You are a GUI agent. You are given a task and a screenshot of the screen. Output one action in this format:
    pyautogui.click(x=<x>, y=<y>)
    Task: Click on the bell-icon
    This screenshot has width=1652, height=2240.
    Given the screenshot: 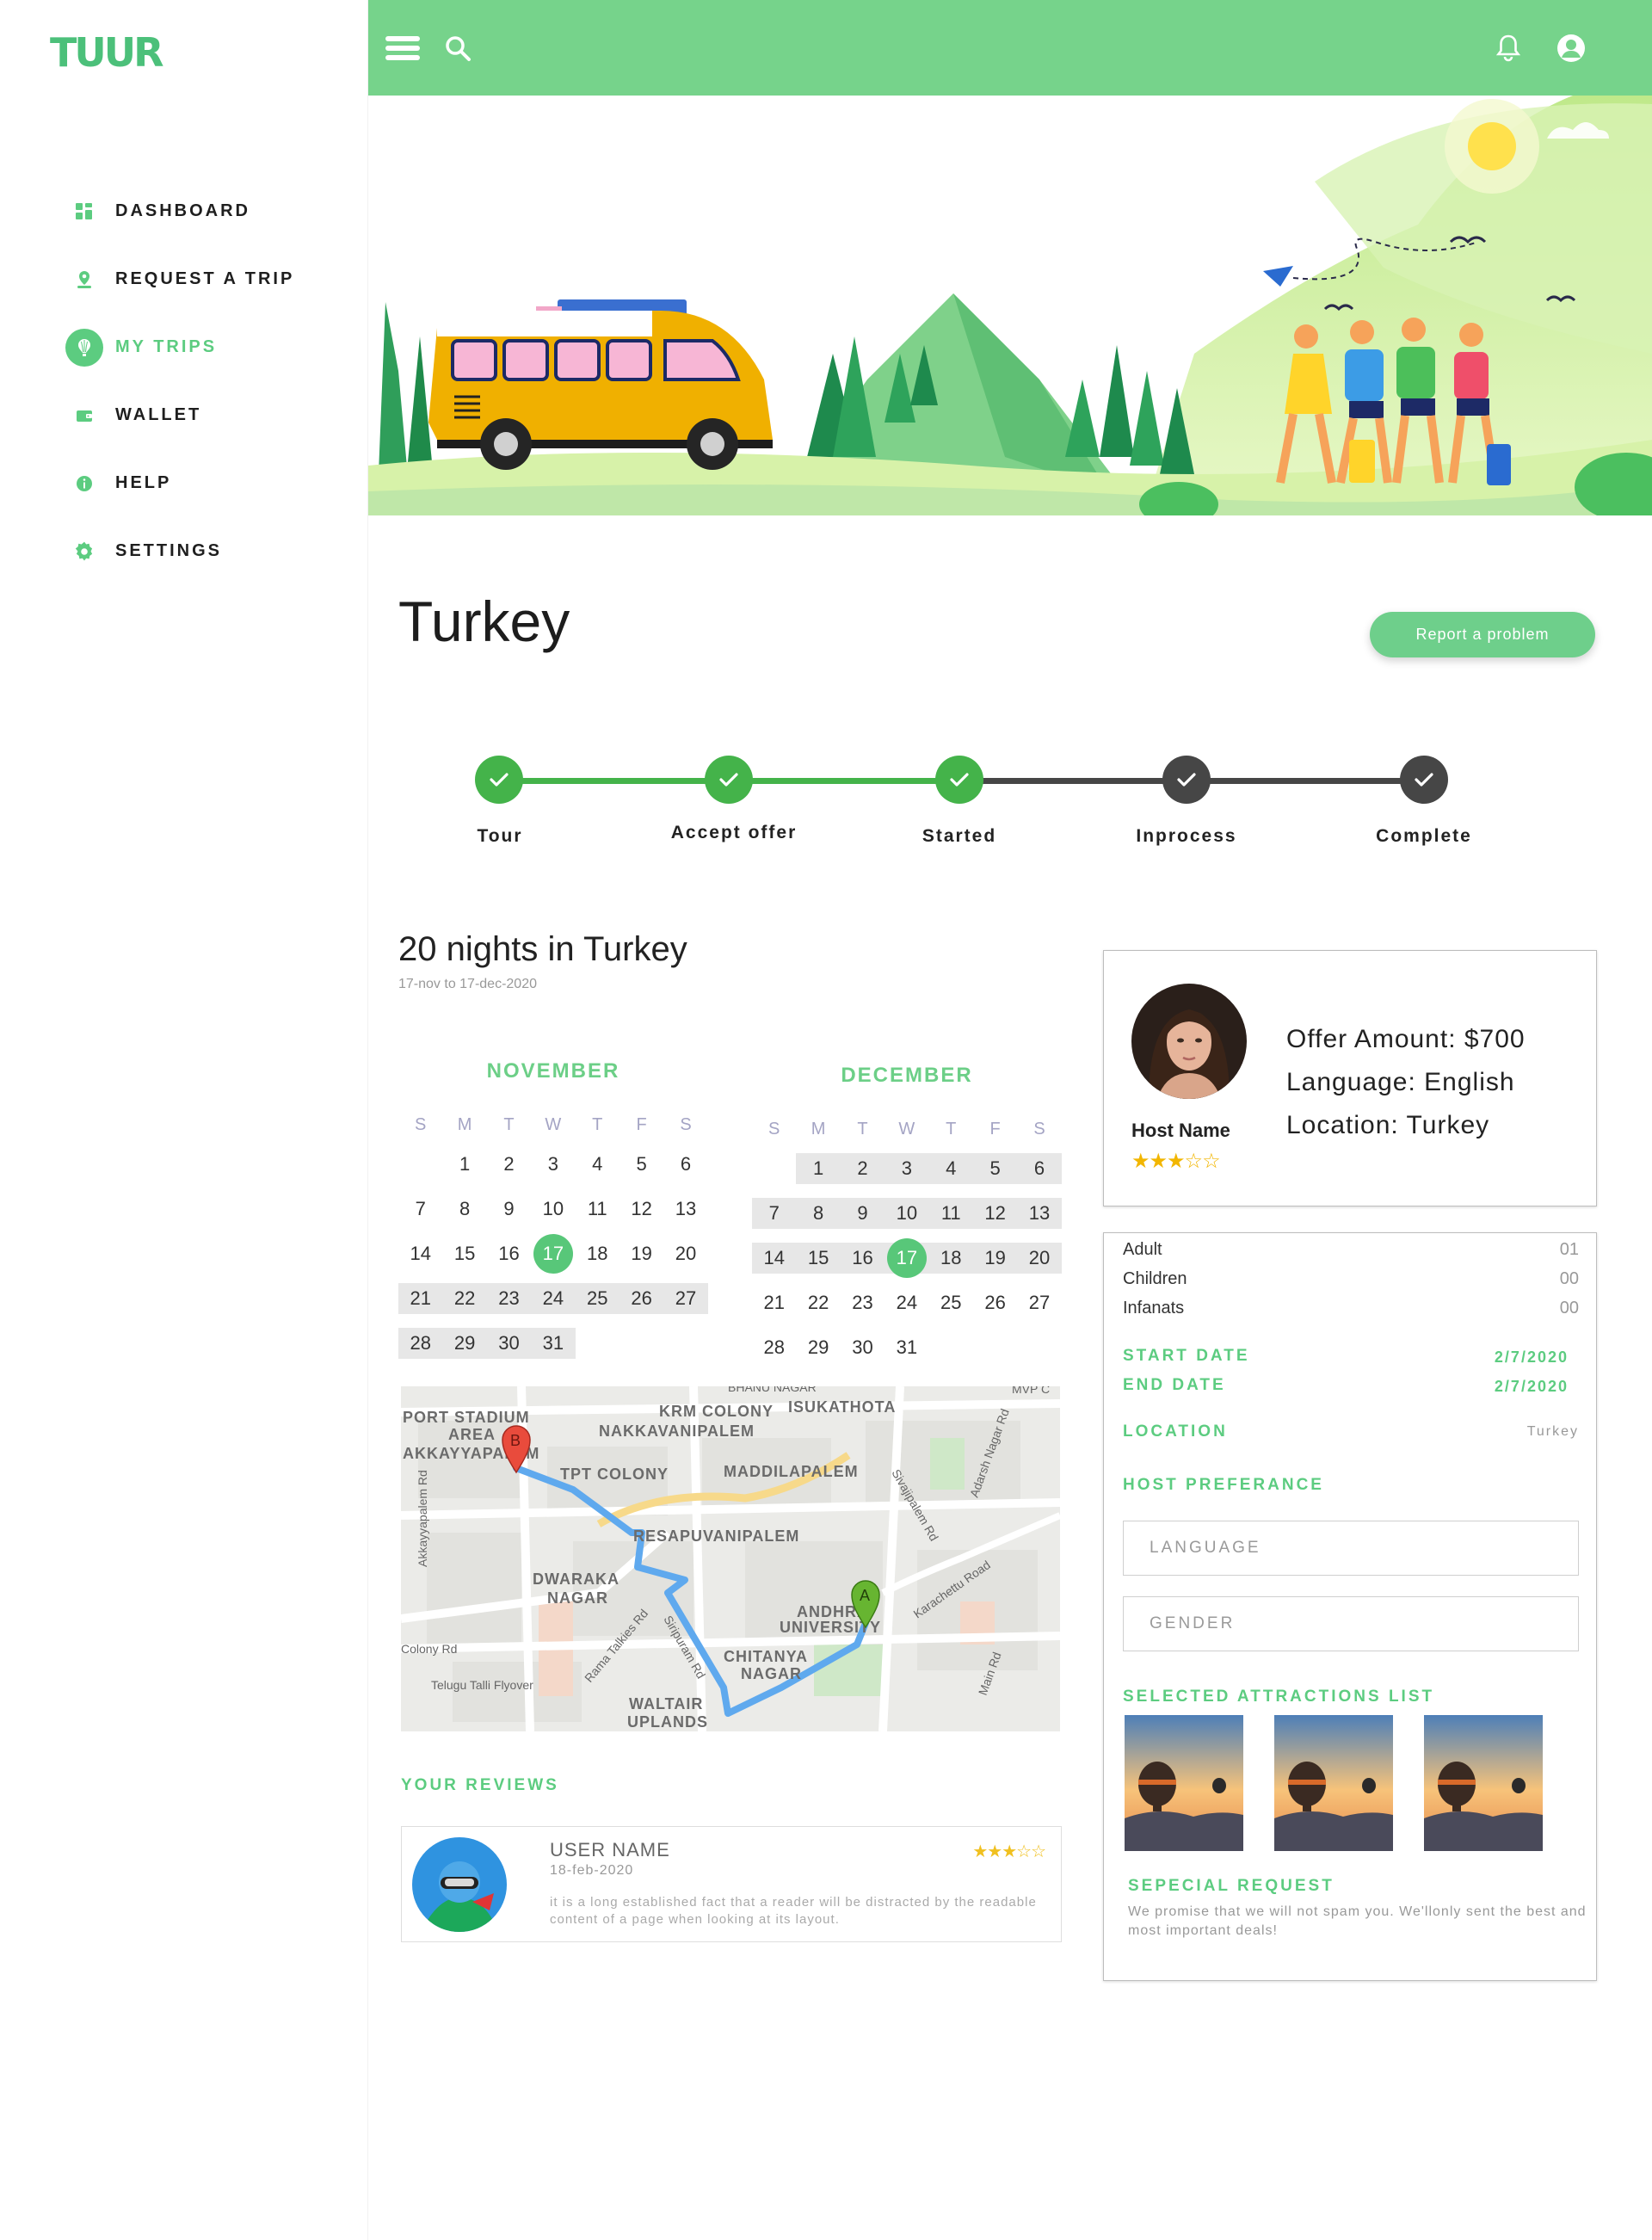 What is the action you would take?
    pyautogui.click(x=1508, y=48)
    